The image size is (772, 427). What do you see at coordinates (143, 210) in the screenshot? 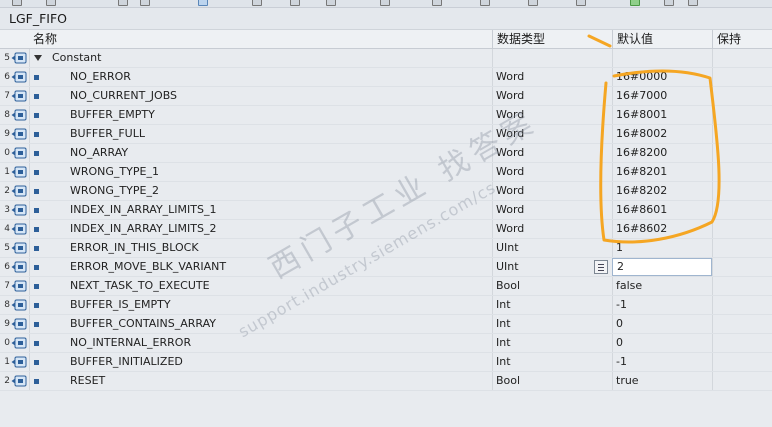
I see `variable-name: INDEX_IN_ARRAY_LIMITS_1` at bounding box center [143, 210].